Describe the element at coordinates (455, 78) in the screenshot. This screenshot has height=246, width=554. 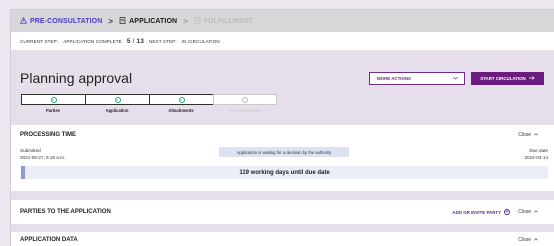
I see `chevron-down-icon` at that location.